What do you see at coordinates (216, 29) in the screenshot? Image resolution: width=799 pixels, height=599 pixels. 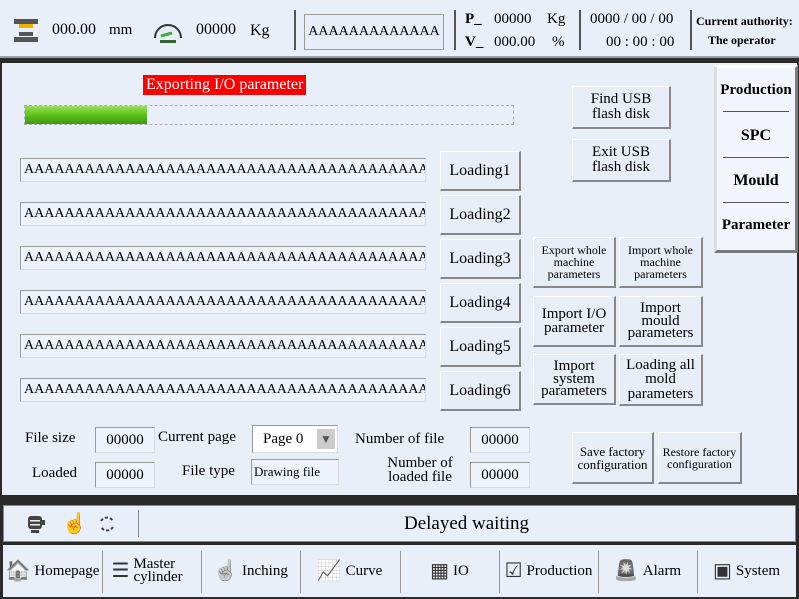 I see `force-value: 00000` at bounding box center [216, 29].